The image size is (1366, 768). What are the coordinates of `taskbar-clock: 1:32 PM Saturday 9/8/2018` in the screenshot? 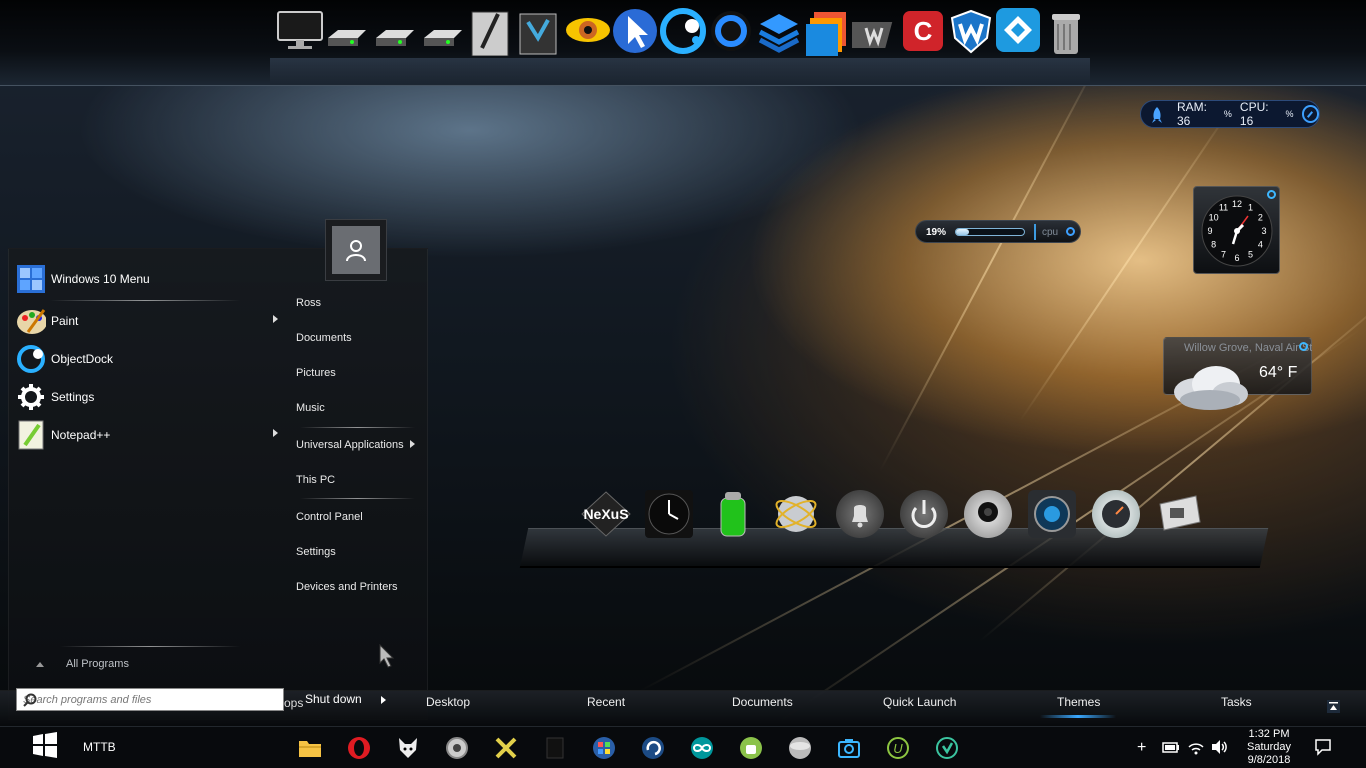 It's located at (1269, 747).